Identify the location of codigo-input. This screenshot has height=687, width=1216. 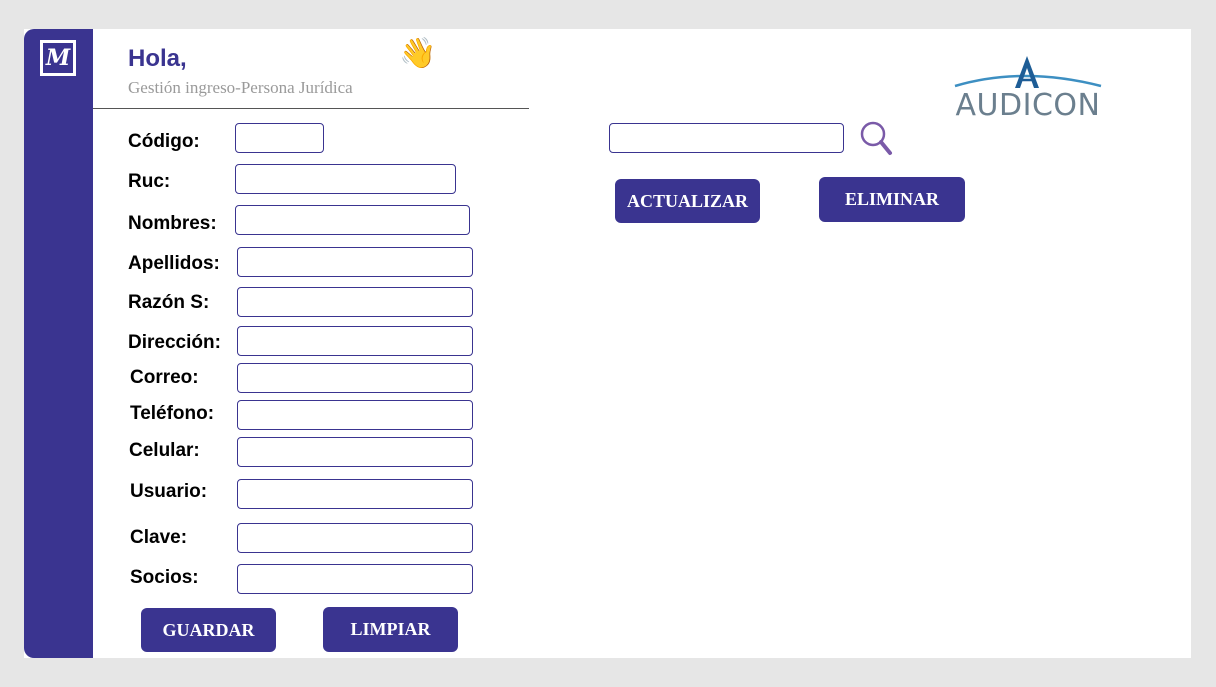
(279, 138).